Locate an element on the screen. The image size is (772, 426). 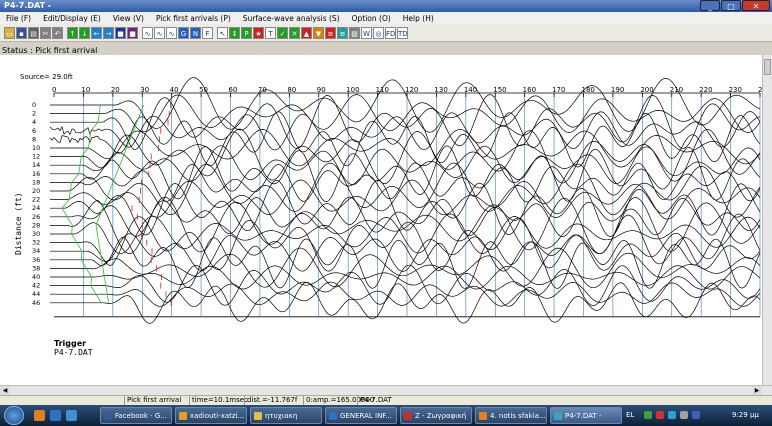
y-tick-label: 0 is located at coordinates (34, 105).